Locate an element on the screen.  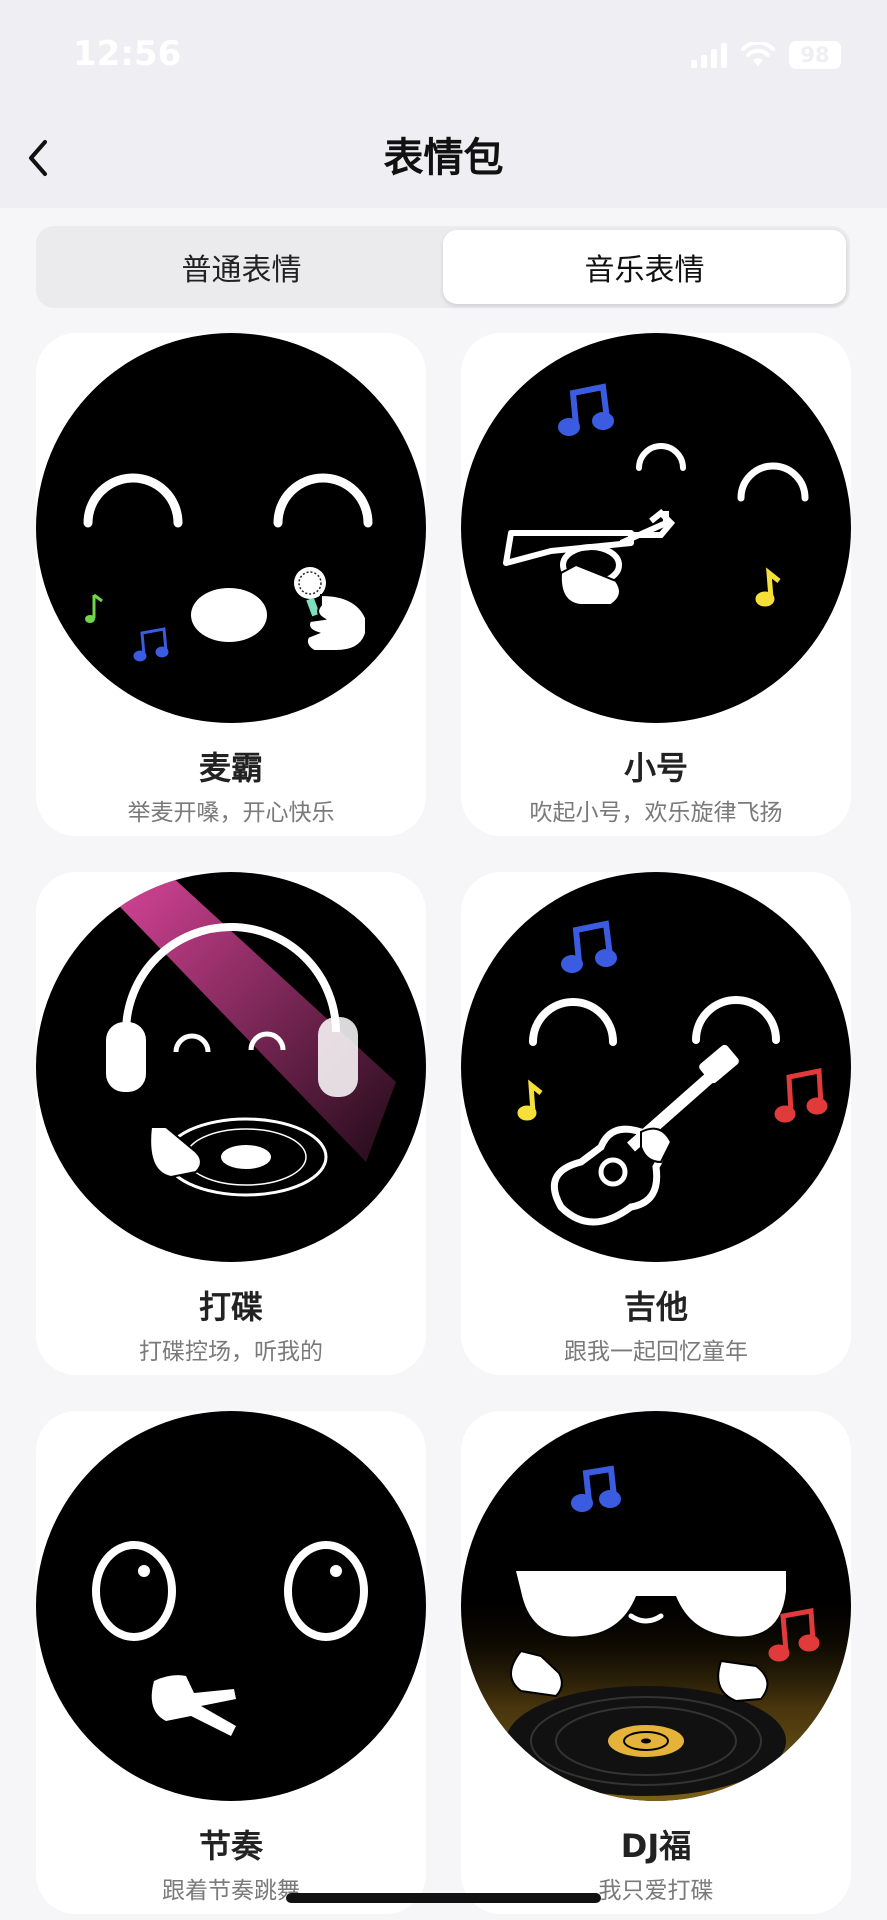
sticker-desc: 跟我一起回忆童年 is located at coordinates (656, 1352).